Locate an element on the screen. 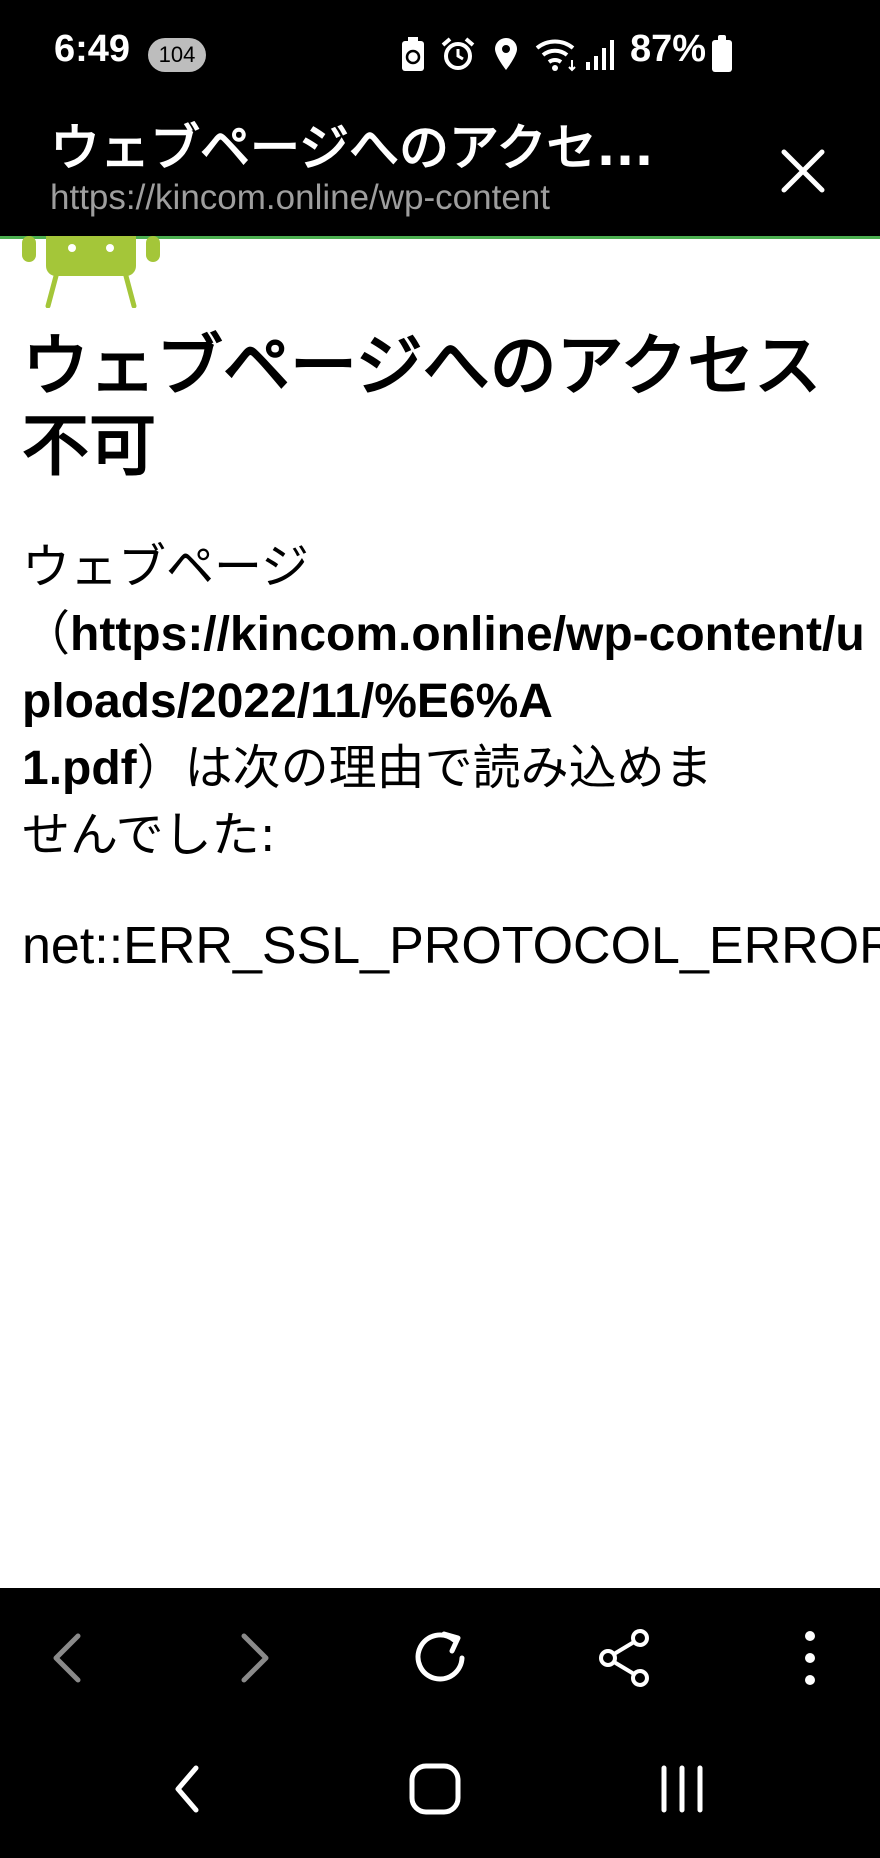  close-icon is located at coordinates (803, 171).